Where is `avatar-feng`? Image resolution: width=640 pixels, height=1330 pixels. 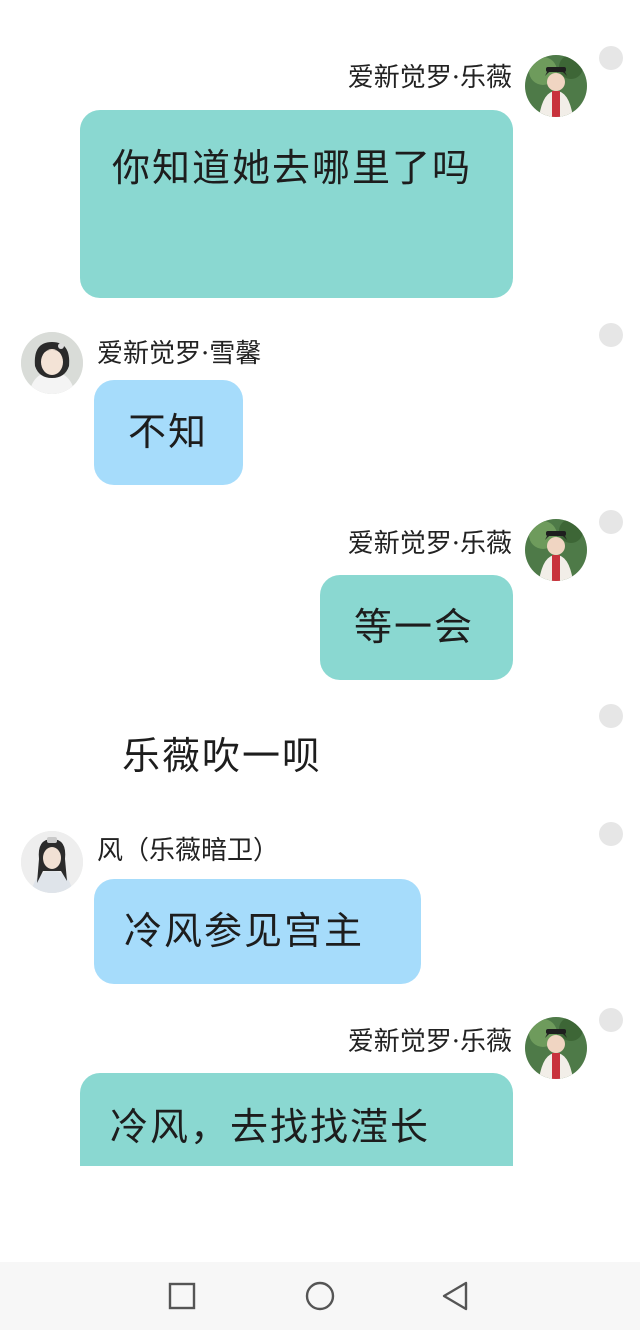 avatar-feng is located at coordinates (52, 862).